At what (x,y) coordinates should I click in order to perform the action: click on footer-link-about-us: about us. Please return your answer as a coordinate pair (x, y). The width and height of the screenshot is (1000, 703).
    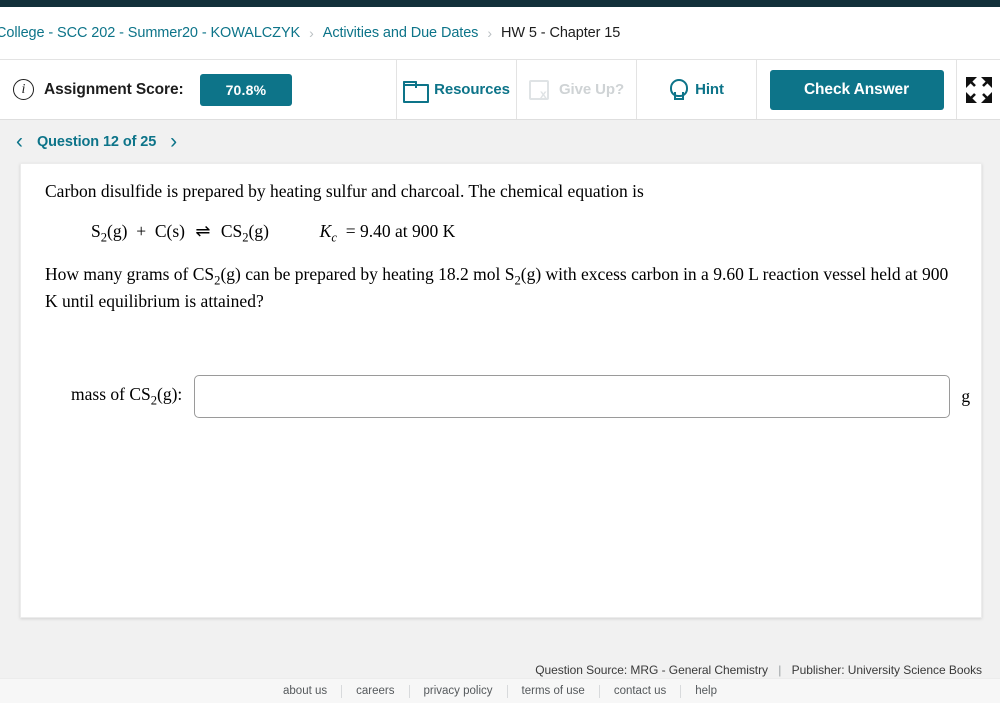
    Looking at the image, I should click on (306, 691).